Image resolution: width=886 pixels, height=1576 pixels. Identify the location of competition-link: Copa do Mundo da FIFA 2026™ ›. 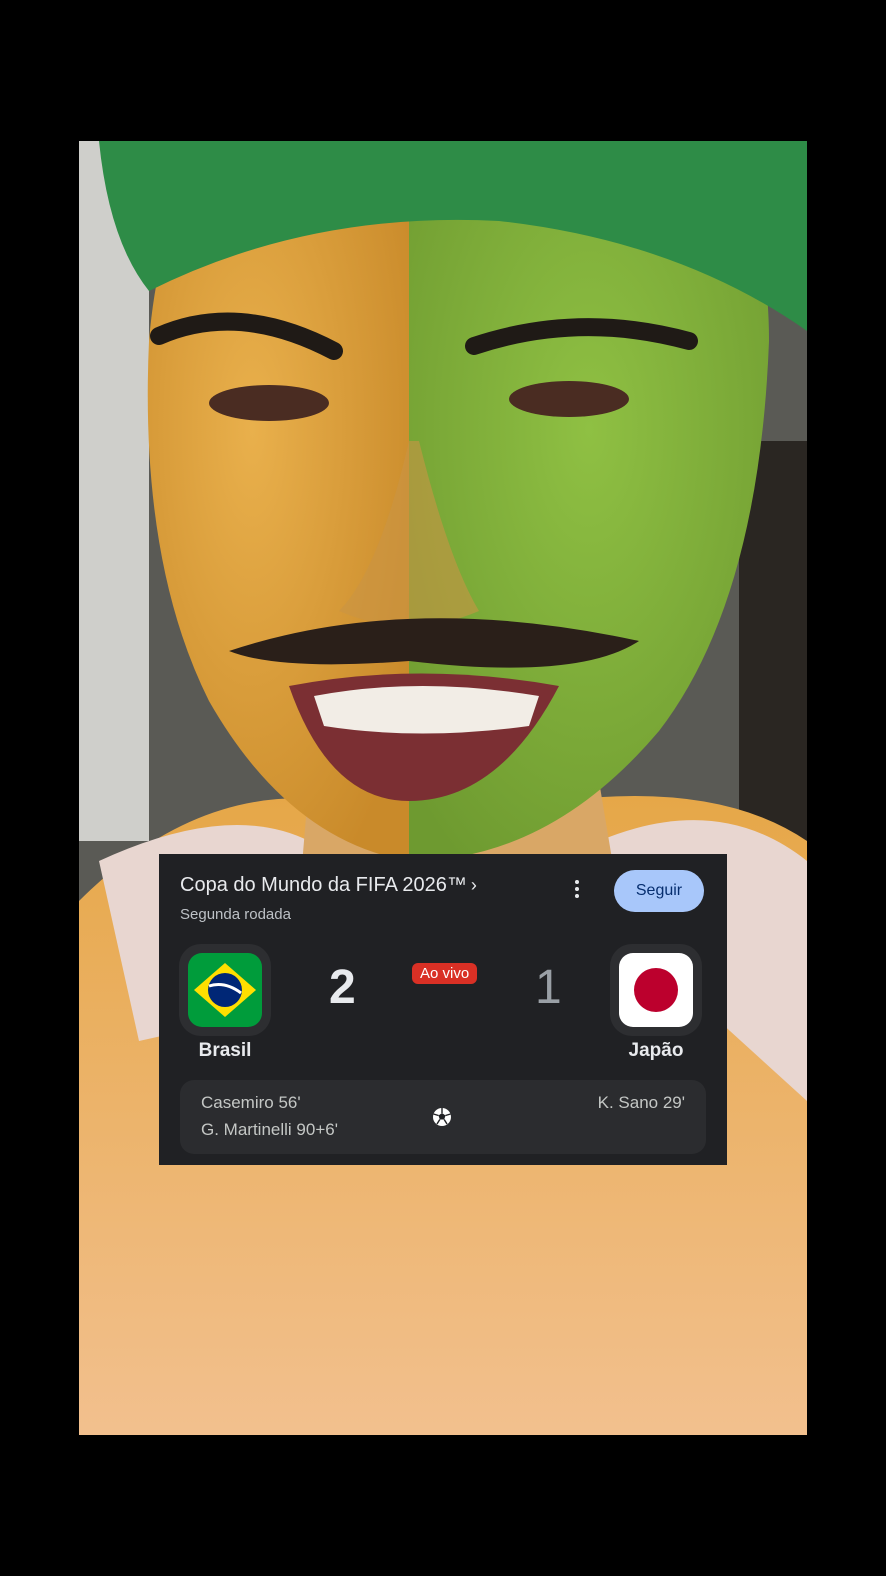
(328, 885).